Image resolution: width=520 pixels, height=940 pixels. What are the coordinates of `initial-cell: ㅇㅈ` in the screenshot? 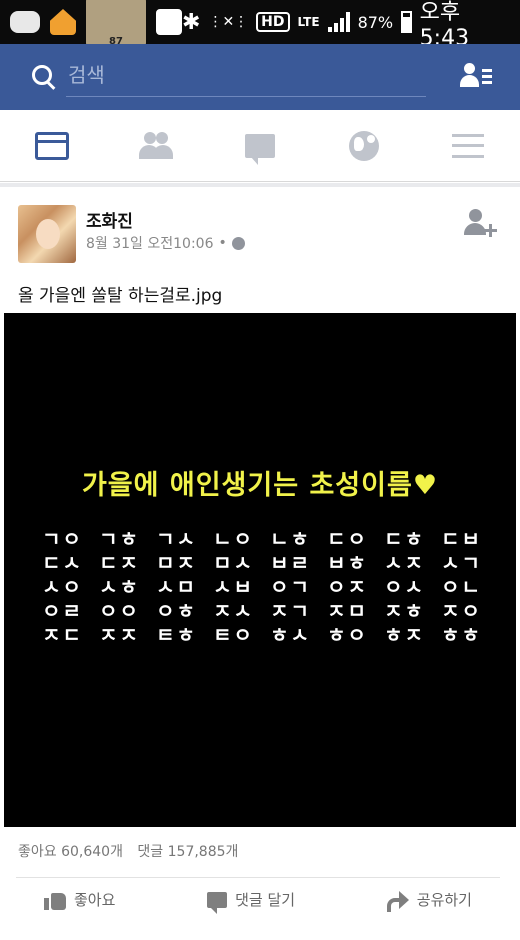 It's located at (347, 587).